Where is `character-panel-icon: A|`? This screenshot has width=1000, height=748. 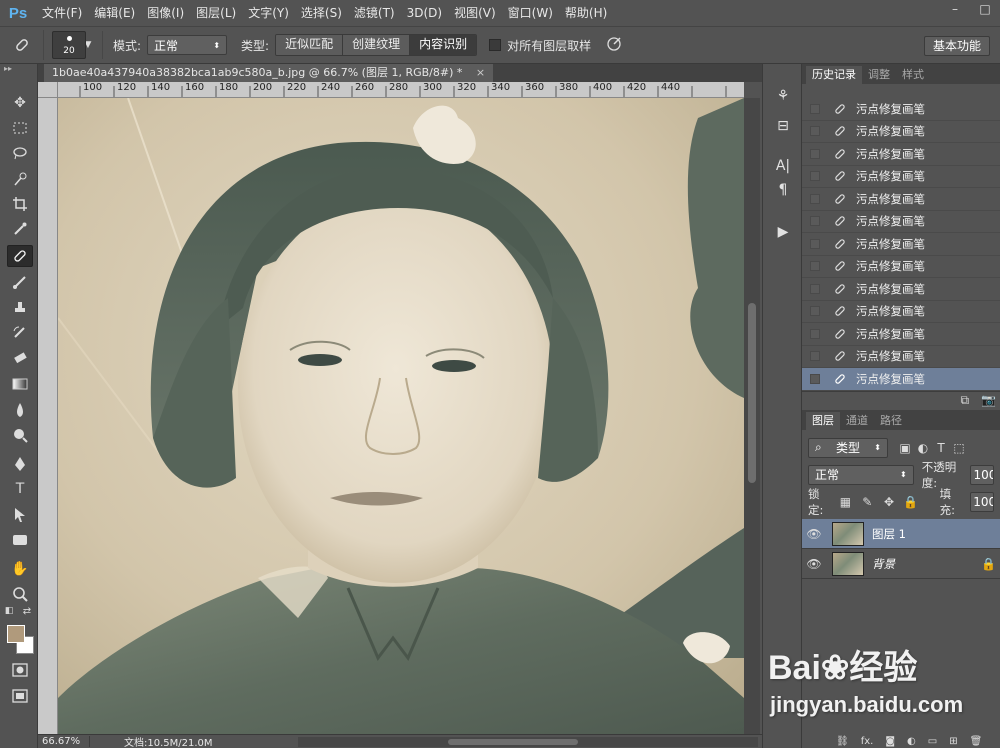 character-panel-icon: A| is located at coordinates (783, 166).